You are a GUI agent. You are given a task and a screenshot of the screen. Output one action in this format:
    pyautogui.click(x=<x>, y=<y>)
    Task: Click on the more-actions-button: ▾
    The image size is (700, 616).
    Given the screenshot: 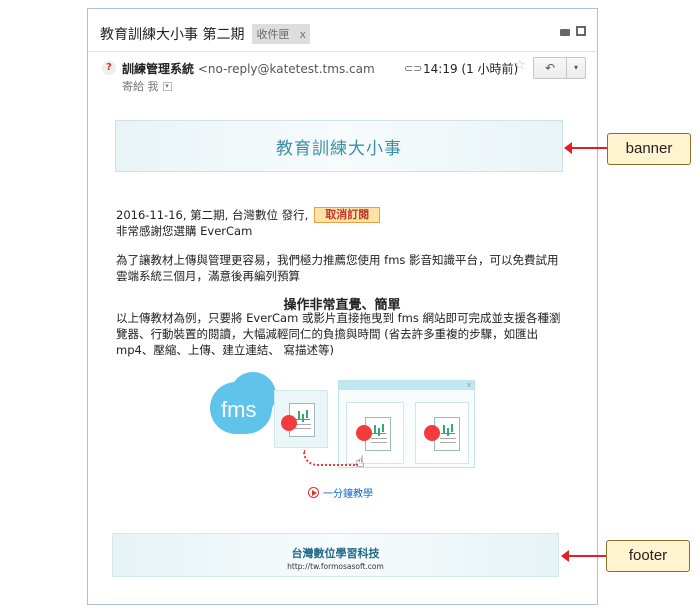 What is the action you would take?
    pyautogui.click(x=576, y=68)
    